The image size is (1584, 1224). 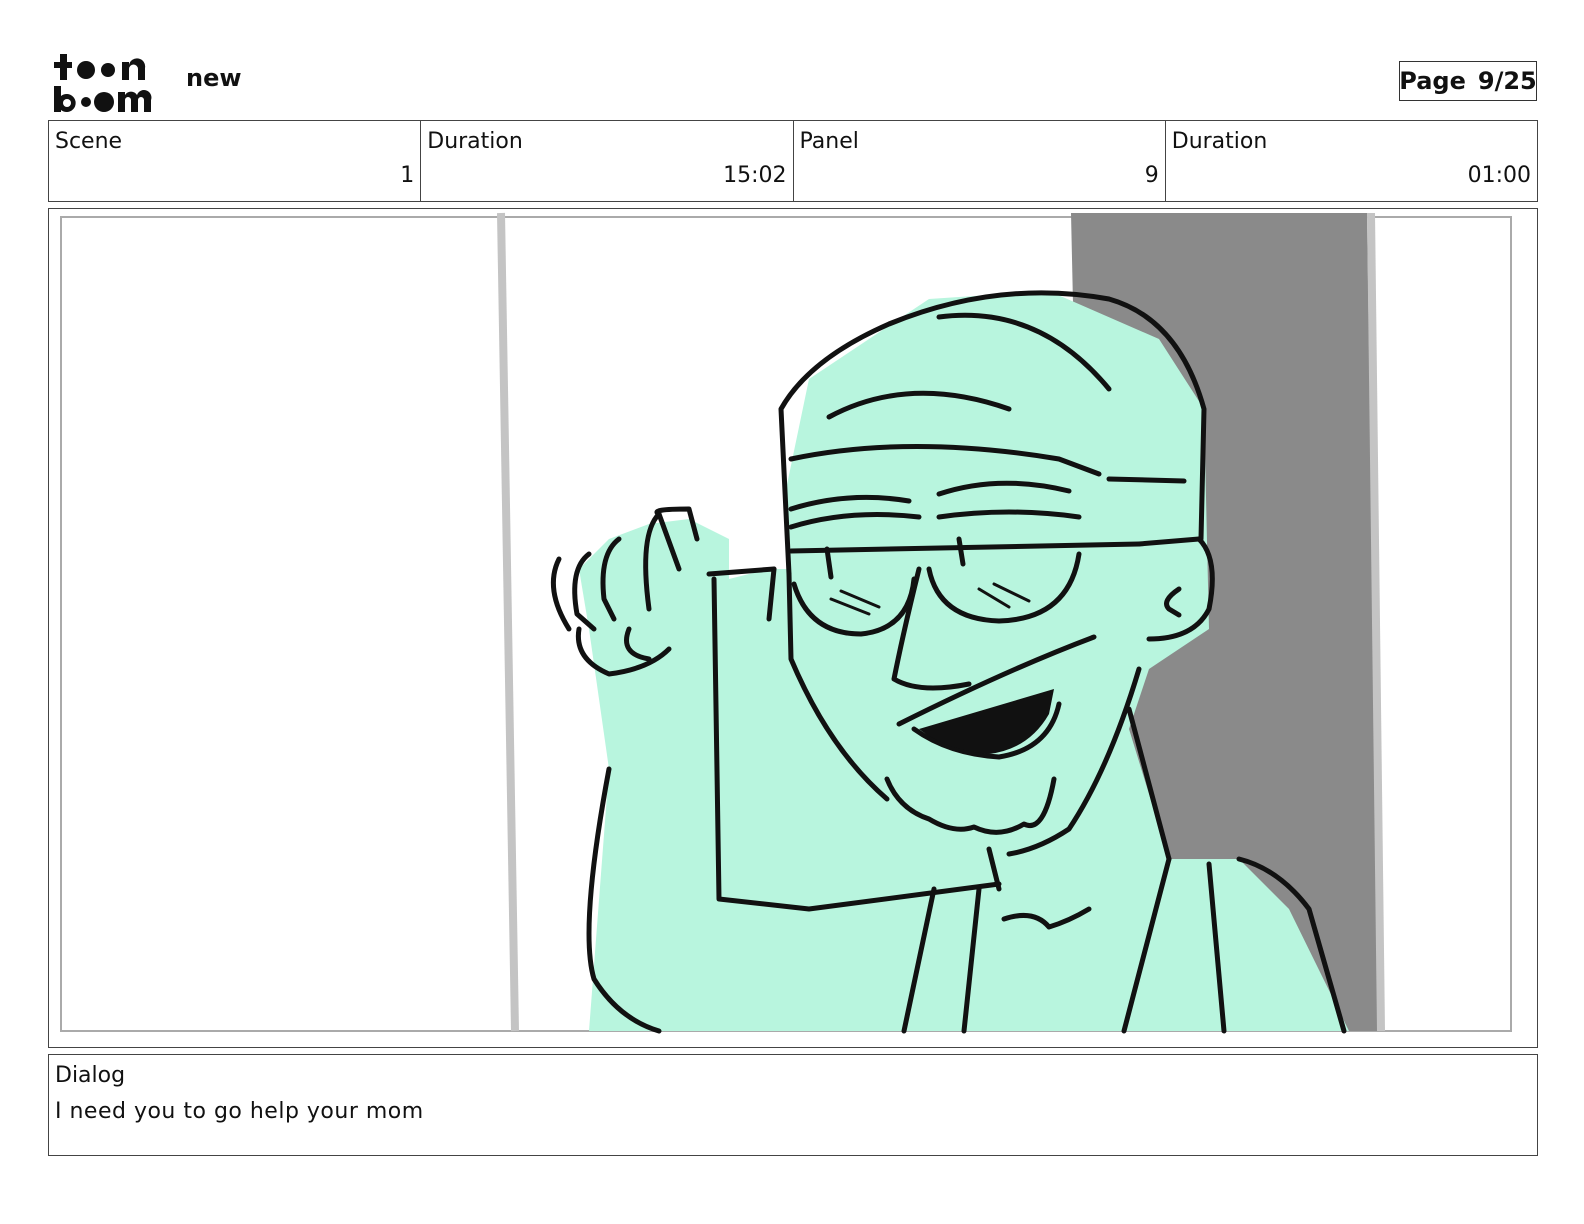 I want to click on scene-duration-value: 15:02, so click(x=755, y=175).